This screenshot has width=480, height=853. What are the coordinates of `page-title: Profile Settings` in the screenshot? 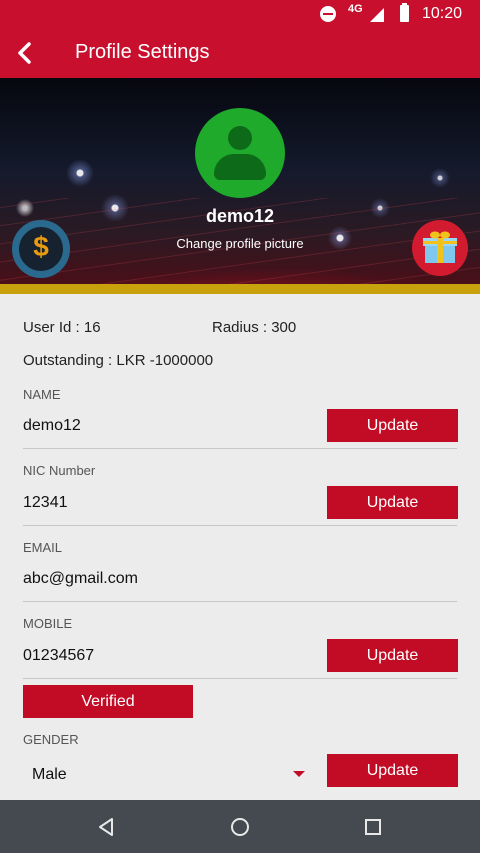 It's located at (142, 52).